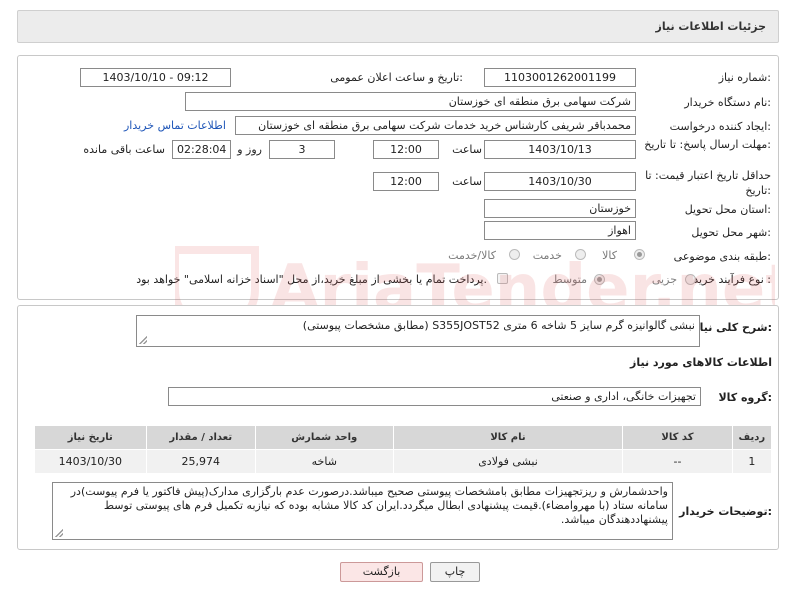 This screenshot has height=598, width=789. Describe the element at coordinates (201, 149) in the screenshot. I see `remaining-time-field: 02:28:04` at that location.